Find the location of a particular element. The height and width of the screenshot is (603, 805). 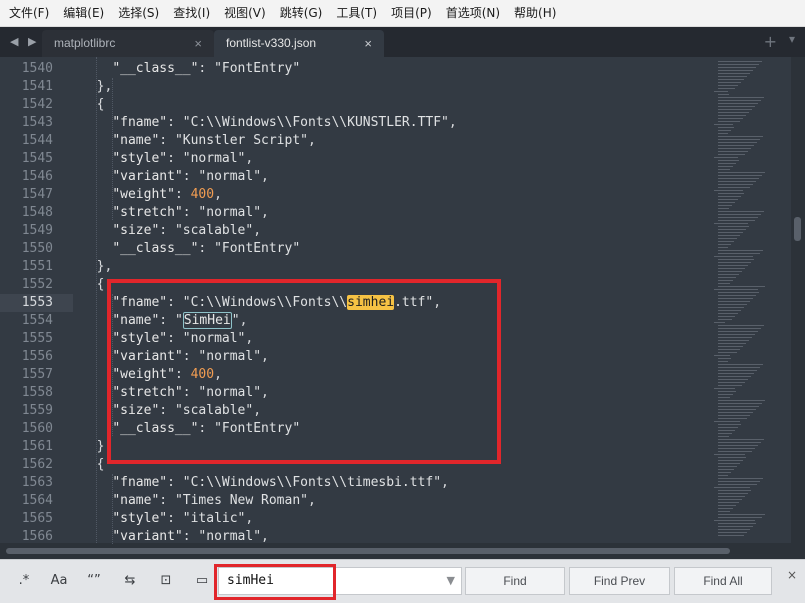

wrap-toggle: ⇆ is located at coordinates (130, 581).